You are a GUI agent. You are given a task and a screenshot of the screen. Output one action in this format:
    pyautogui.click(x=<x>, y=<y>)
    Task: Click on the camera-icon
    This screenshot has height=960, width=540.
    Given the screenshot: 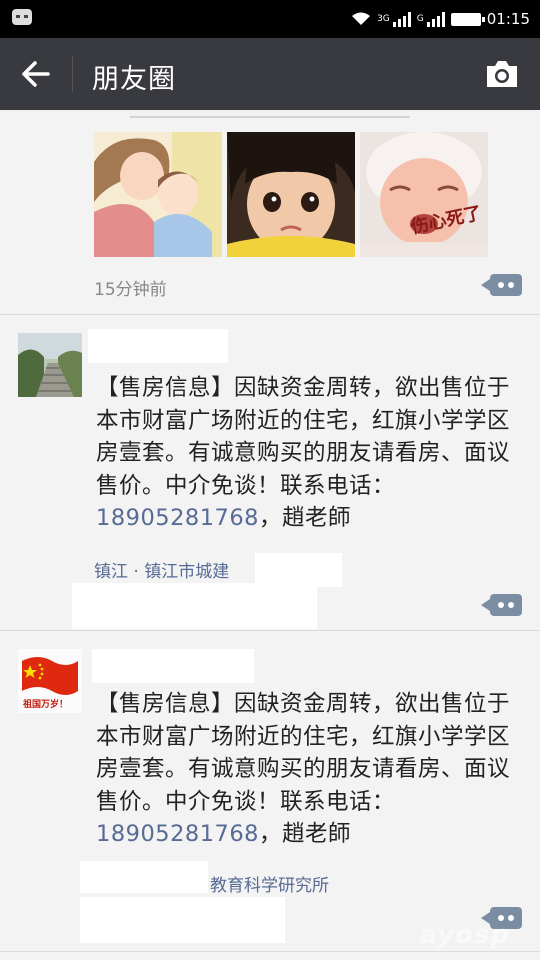 What is the action you would take?
    pyautogui.click(x=502, y=74)
    